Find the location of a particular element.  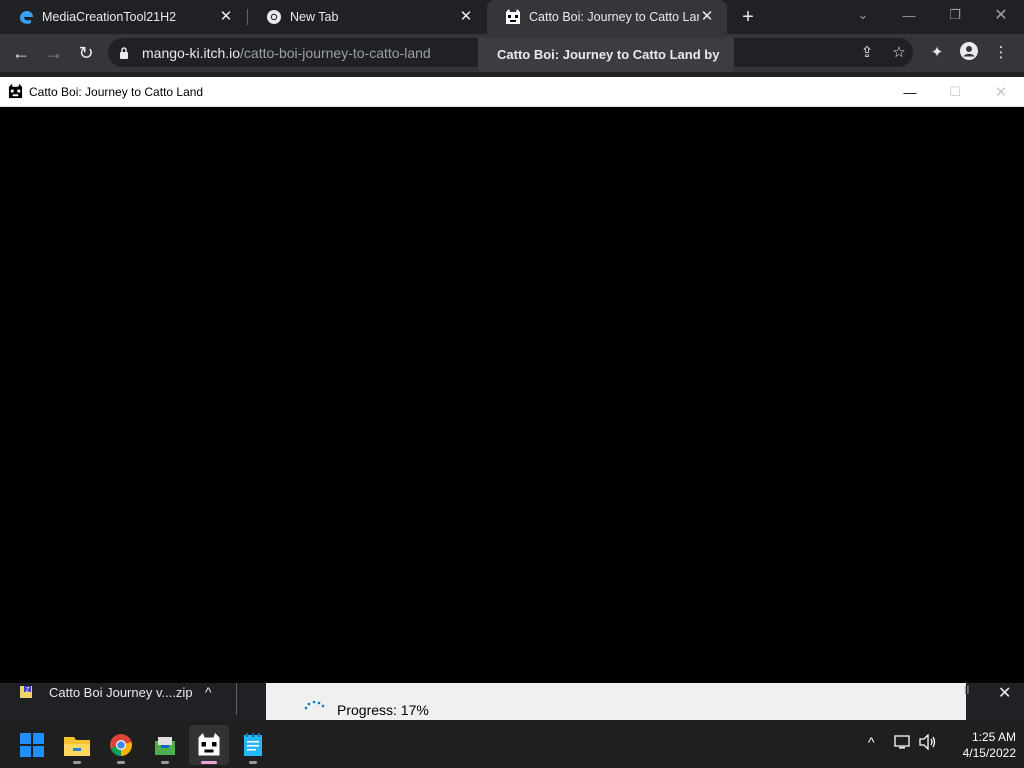

url-path: /catto-boi-journey-to-catto-land is located at coordinates (335, 53).